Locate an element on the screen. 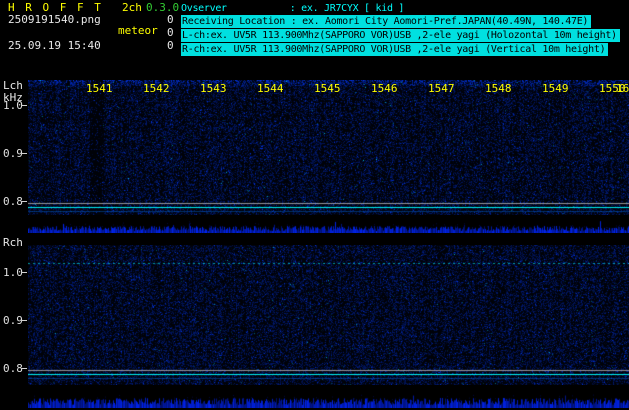 The width and height of the screenshot is (629, 410). meteor-count-3: 0 is located at coordinates (170, 45).